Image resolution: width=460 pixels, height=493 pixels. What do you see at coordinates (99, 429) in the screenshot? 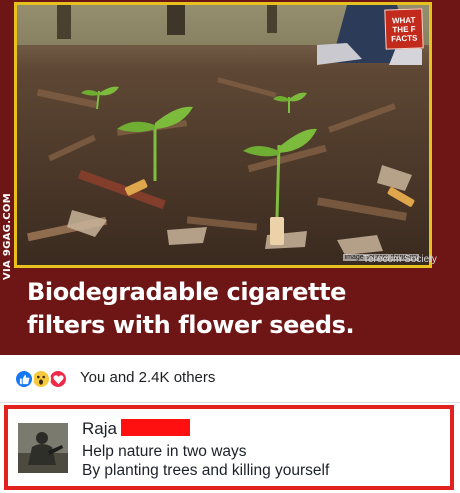
I see `commenter-name: Raja` at bounding box center [99, 429].